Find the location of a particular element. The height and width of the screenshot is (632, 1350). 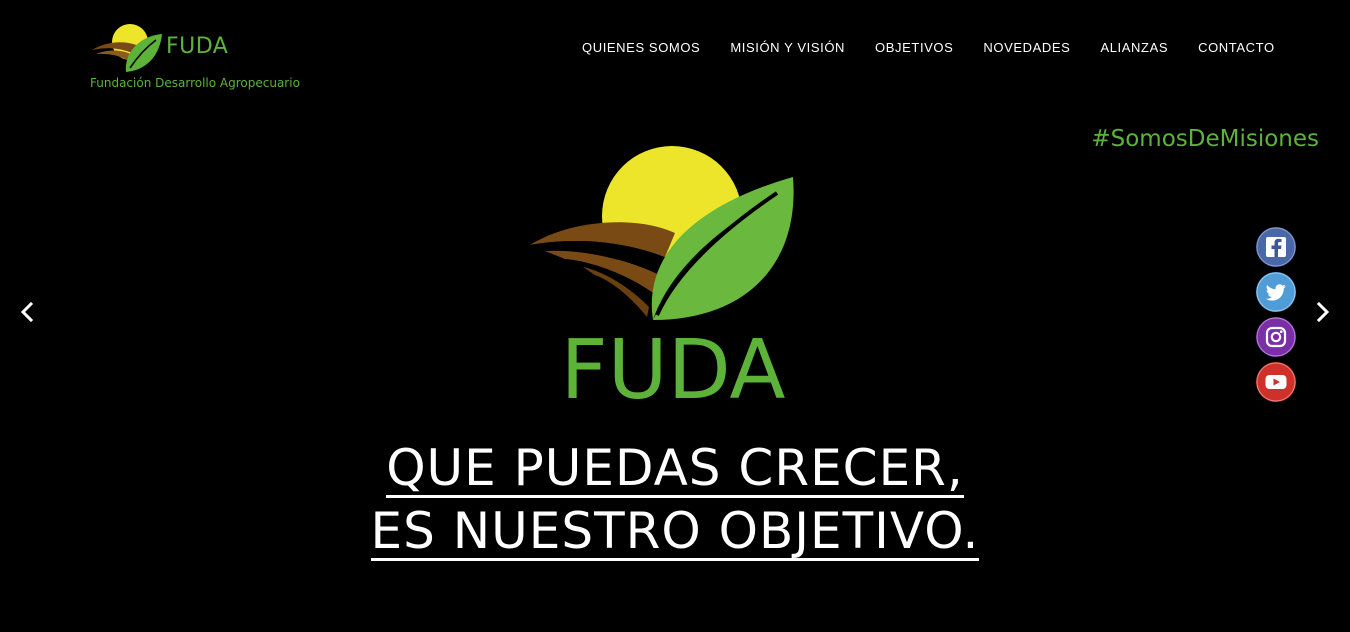

brand-logo-icon is located at coordinates (127, 48).